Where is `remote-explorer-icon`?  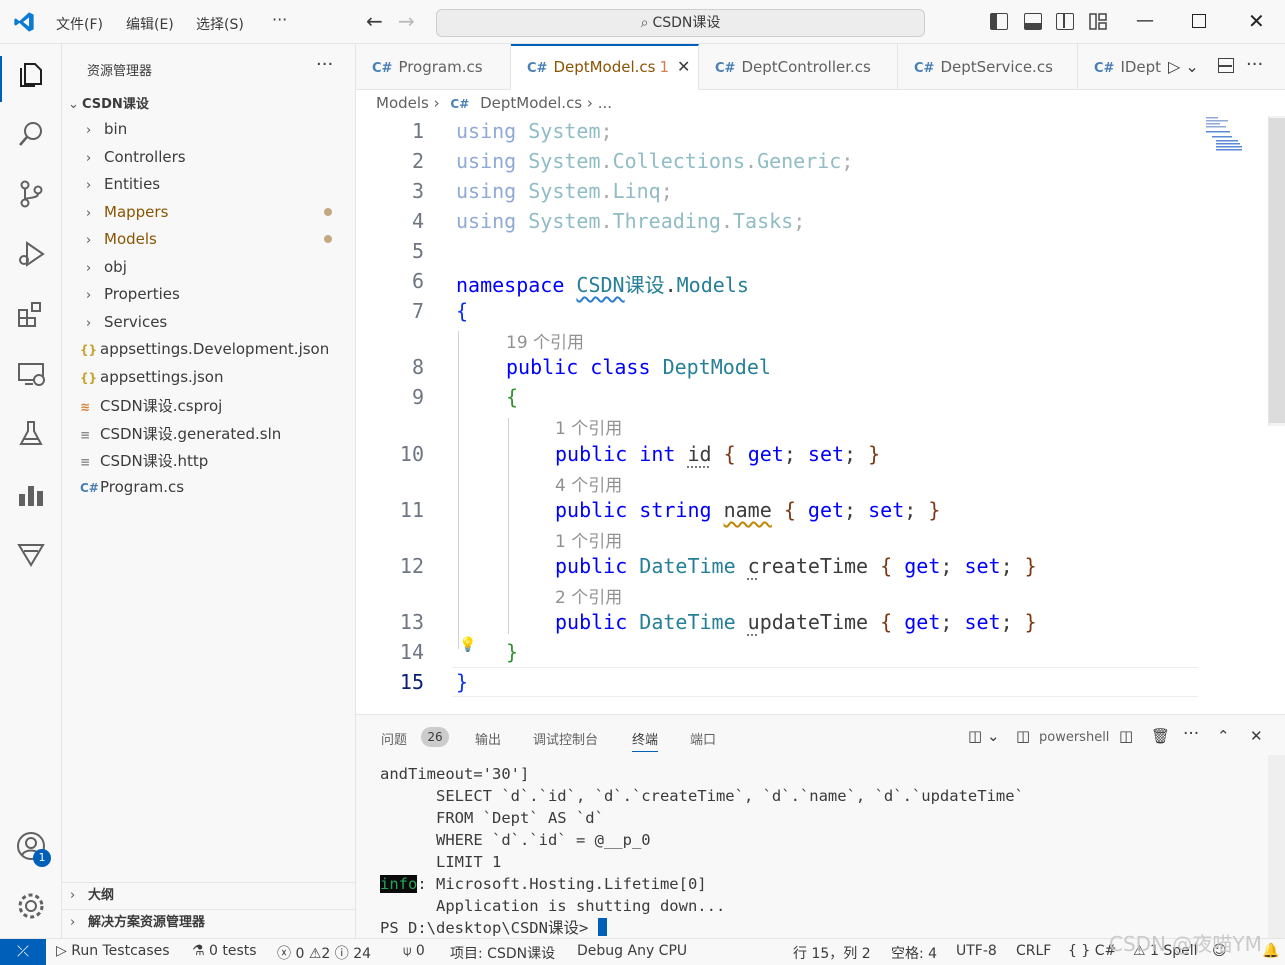
remote-explorer-icon is located at coordinates (31, 374).